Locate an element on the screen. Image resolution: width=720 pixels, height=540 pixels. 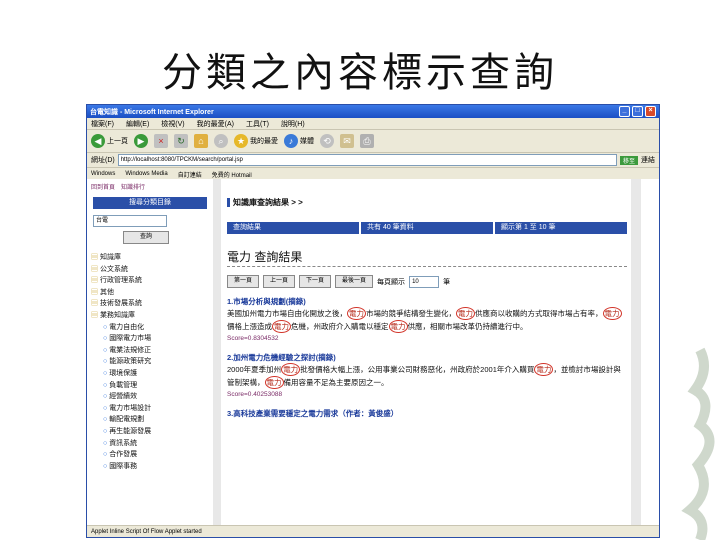
tree-item-label: 電力自由化 is located at coordinates (127, 327).